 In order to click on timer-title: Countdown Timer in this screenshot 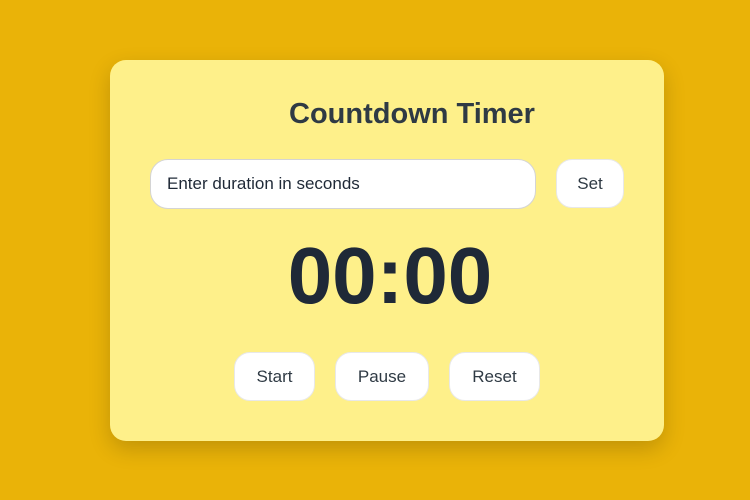, I will do `click(412, 114)`.